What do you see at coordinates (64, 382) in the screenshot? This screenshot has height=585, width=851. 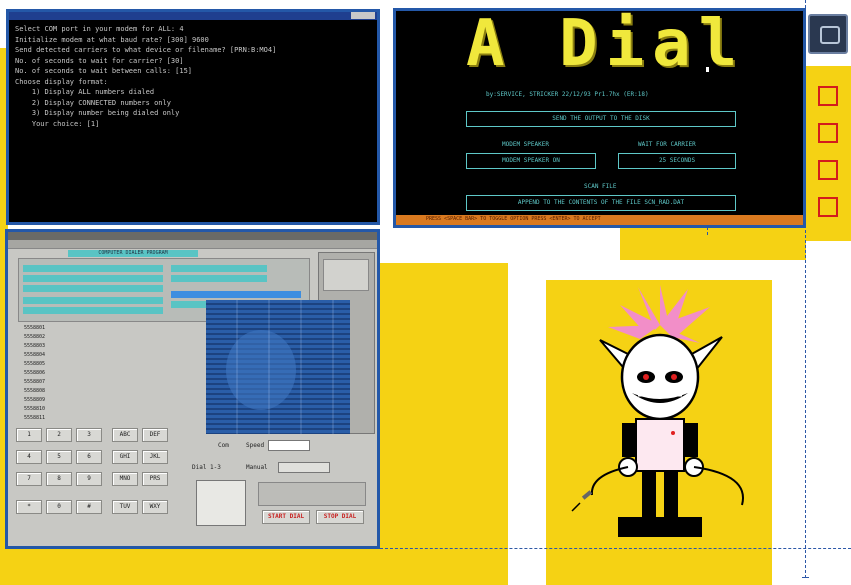 I see `list-item: 5558807` at bounding box center [64, 382].